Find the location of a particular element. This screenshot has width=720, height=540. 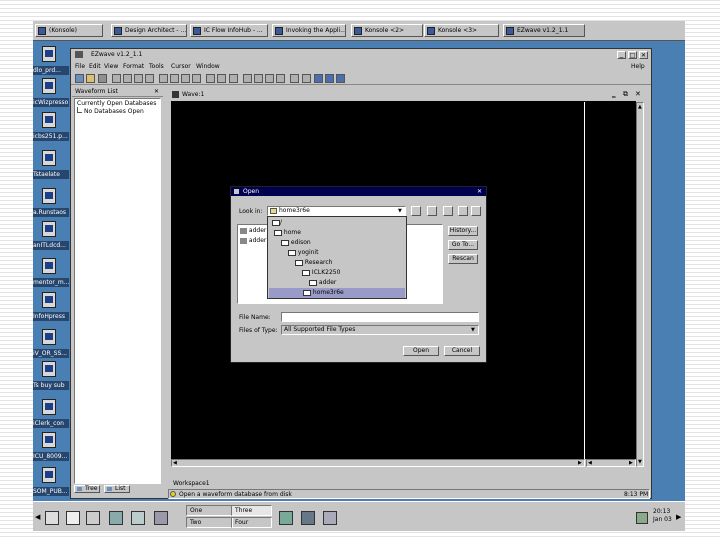

paste-icon is located at coordinates (138, 78).